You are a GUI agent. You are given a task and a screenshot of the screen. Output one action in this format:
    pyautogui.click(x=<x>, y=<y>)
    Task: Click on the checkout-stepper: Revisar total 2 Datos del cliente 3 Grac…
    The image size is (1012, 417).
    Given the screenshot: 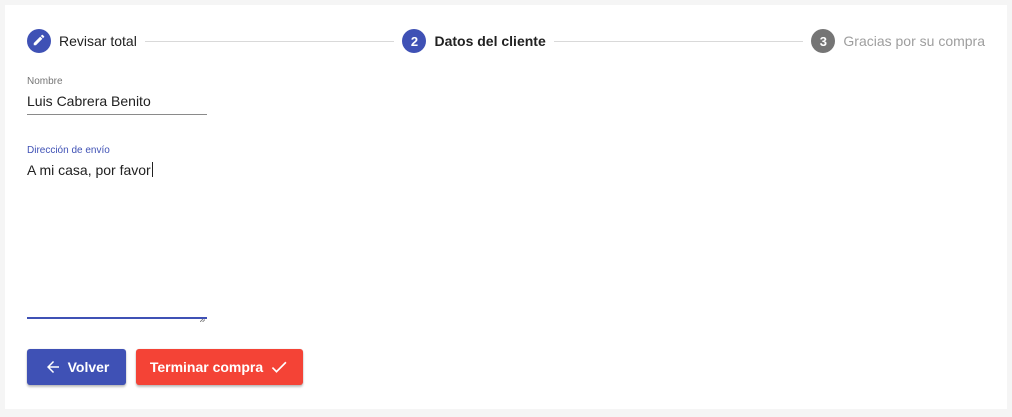 What is the action you would take?
    pyautogui.click(x=506, y=41)
    